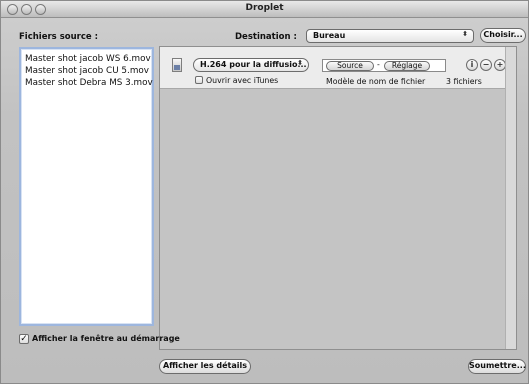  I want to click on source-token-label: Source, so click(350, 65).